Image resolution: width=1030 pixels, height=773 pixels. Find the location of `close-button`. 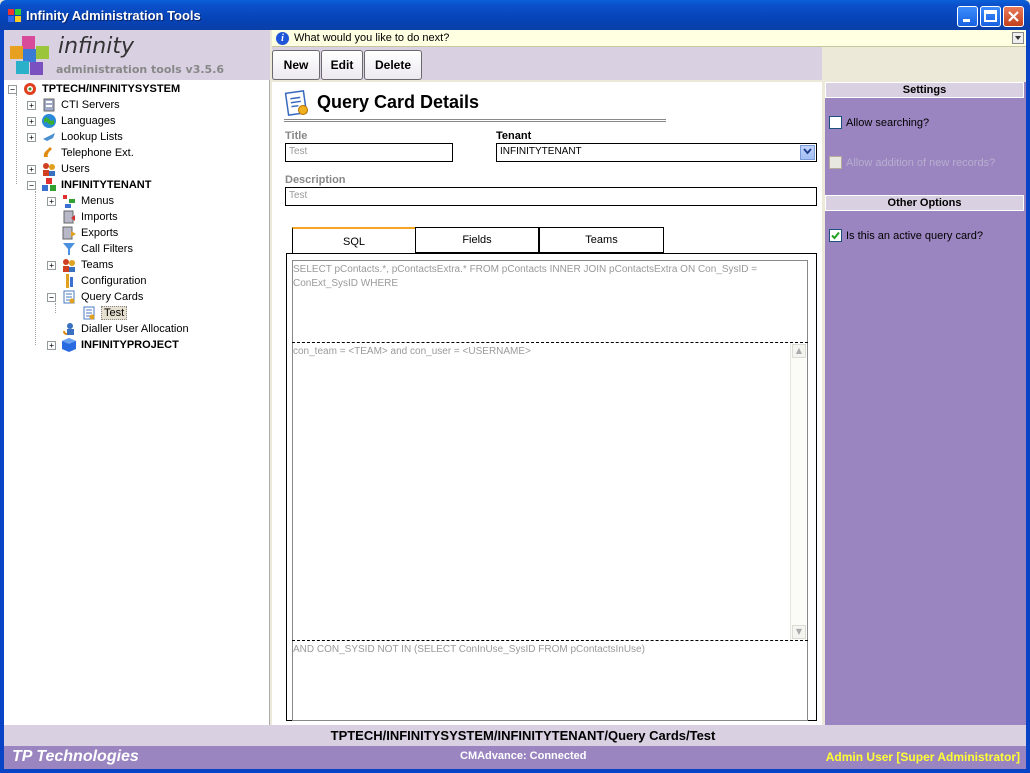

close-button is located at coordinates (1013, 16).